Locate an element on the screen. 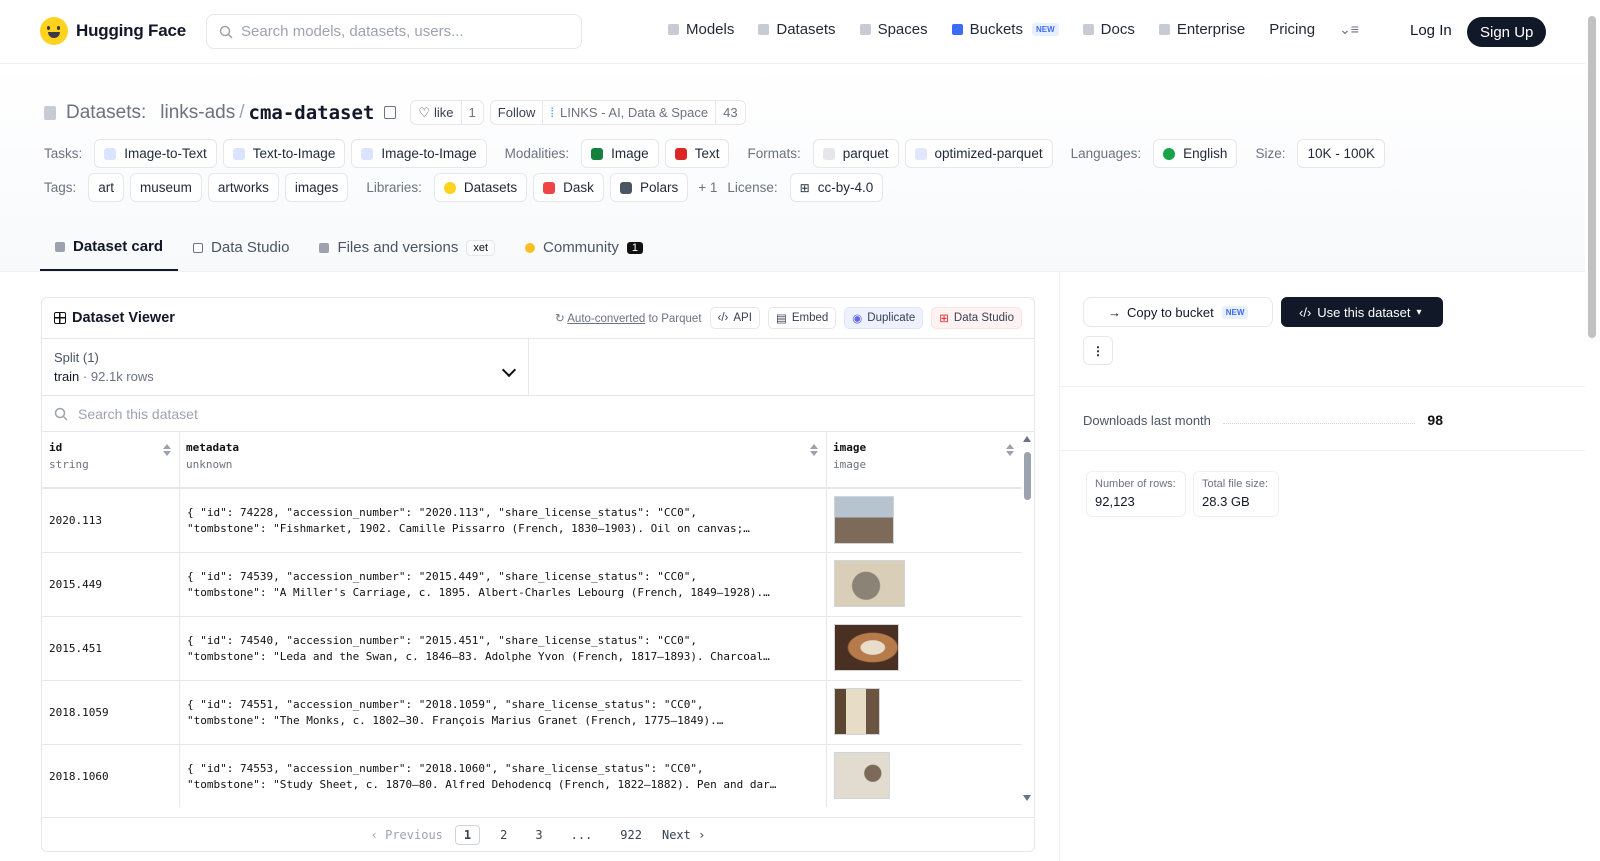 The width and height of the screenshot is (1600, 861). tag-chip: images is located at coordinates (316, 187).